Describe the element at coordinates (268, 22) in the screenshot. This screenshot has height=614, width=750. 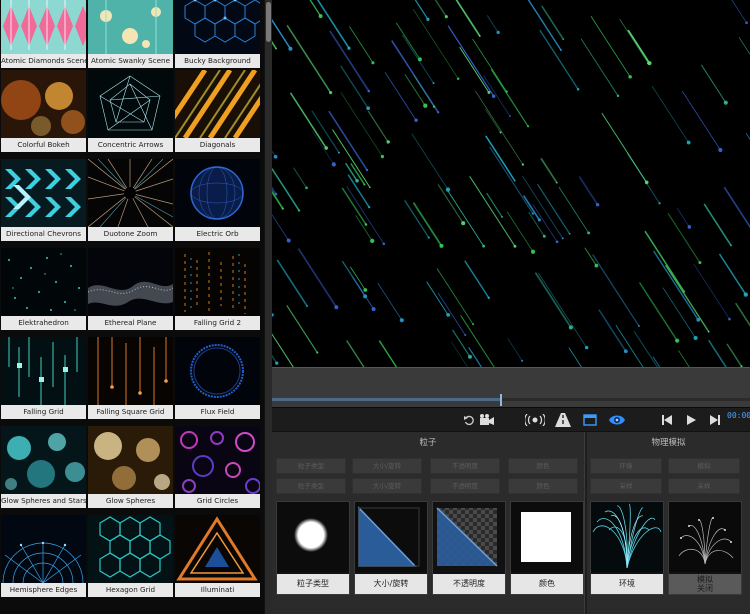
I see `scrollbar-thumb` at that location.